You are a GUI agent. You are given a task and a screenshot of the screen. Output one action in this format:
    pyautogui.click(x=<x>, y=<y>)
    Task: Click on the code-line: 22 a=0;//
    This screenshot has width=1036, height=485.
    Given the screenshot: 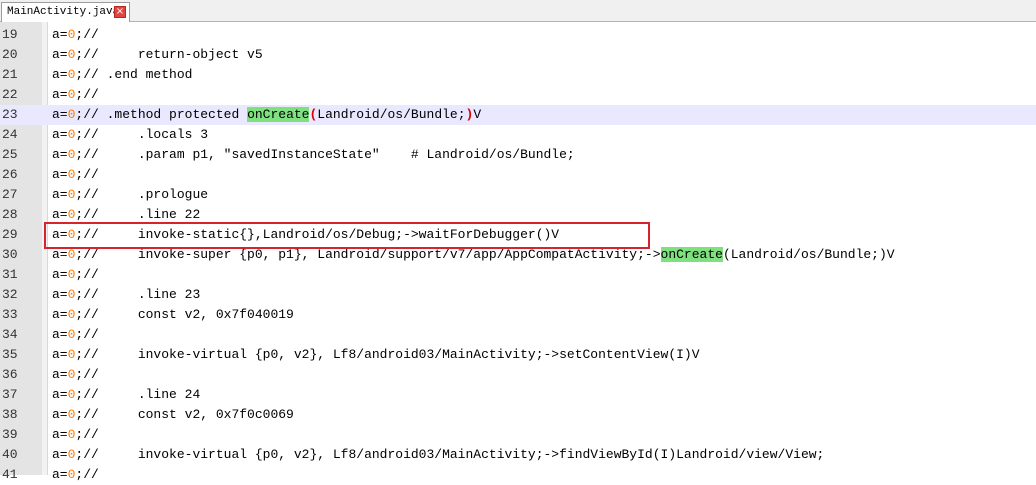 What is the action you would take?
    pyautogui.click(x=518, y=95)
    